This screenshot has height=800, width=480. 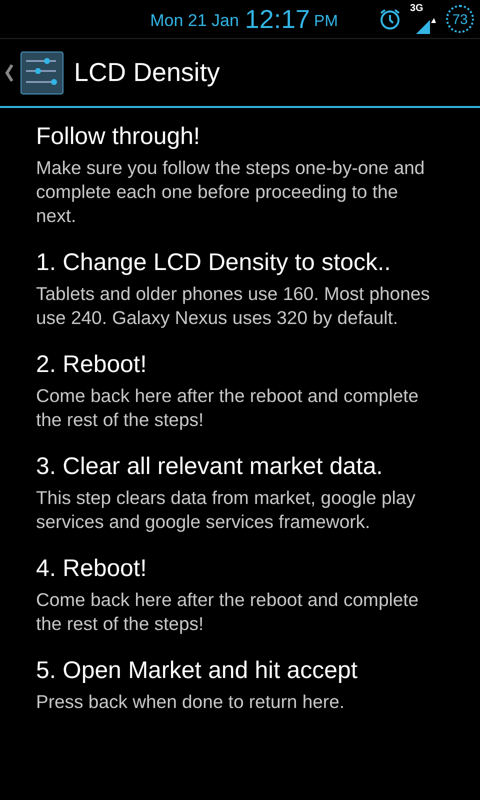 What do you see at coordinates (42, 72) in the screenshot?
I see `sliders-icon` at bounding box center [42, 72].